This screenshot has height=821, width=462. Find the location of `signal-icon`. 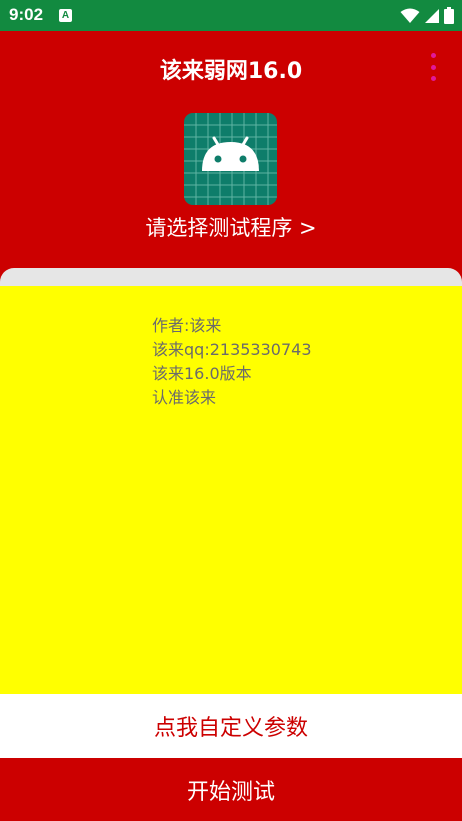

signal-icon is located at coordinates (432, 15).